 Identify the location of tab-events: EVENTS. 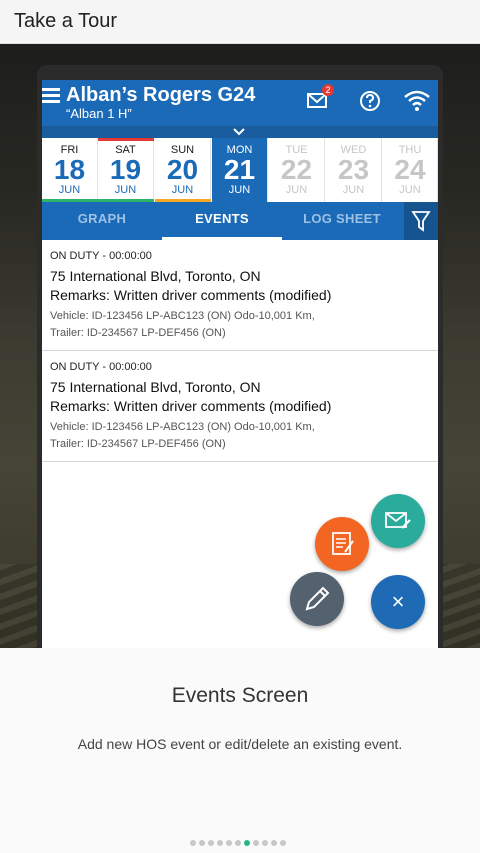
(222, 221).